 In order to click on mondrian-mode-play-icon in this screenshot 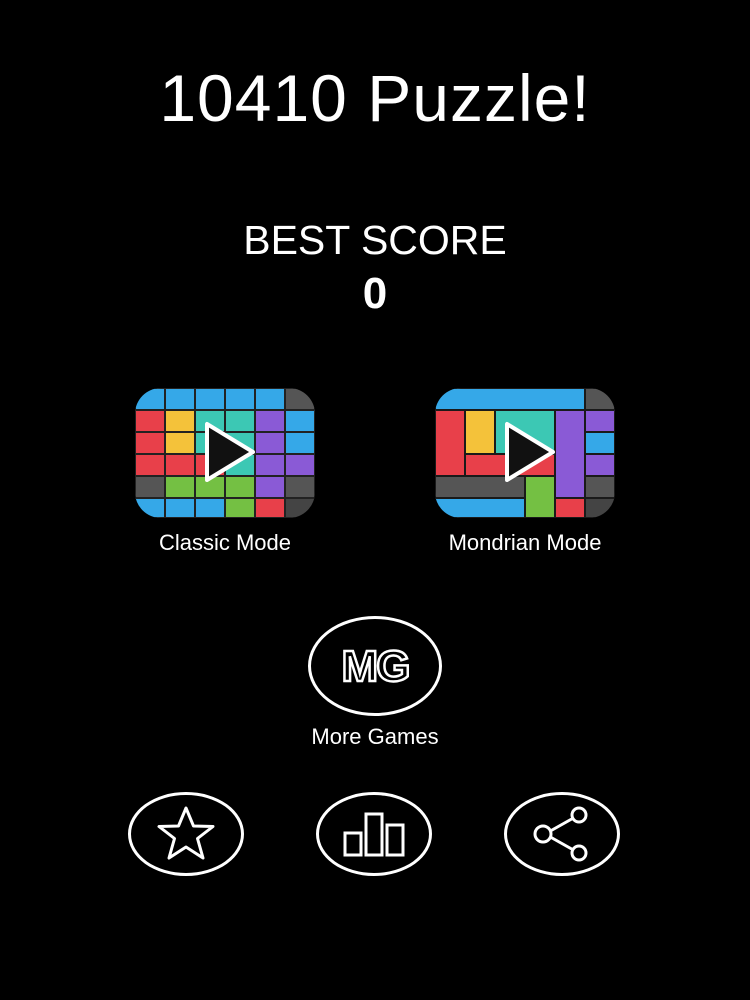, I will do `click(525, 453)`.